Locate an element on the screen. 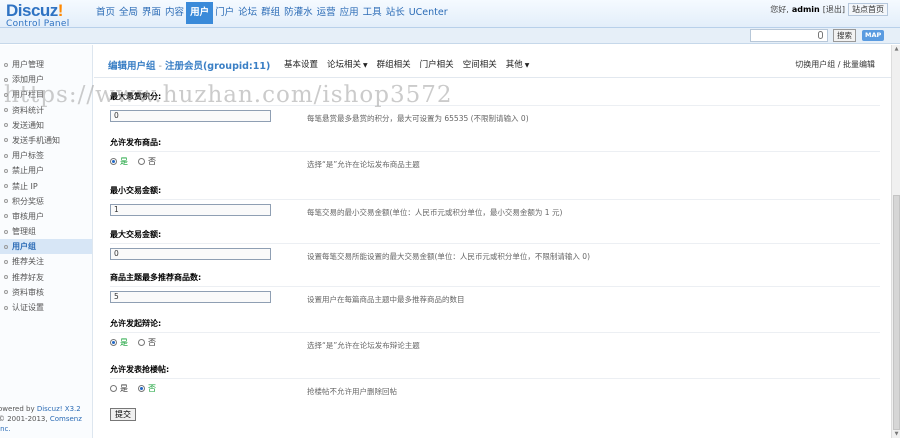 This screenshot has width=900, height=438. sidebar-item: 用户栏目 is located at coordinates (46, 94).